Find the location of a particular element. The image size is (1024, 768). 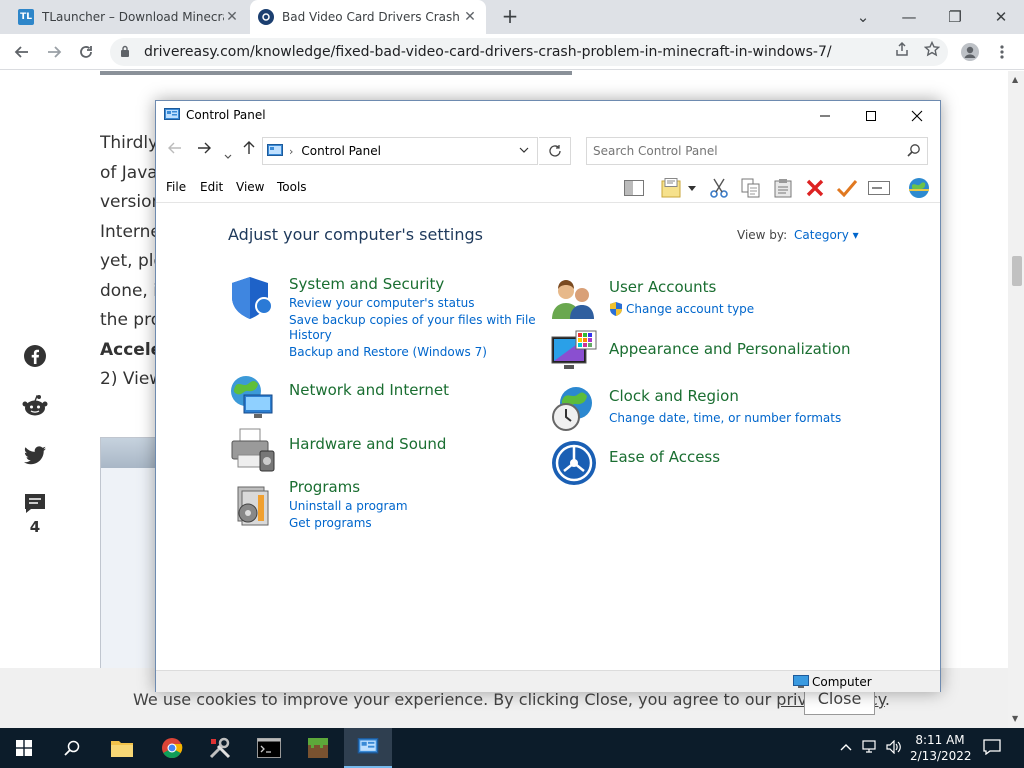

checkmark-icon is located at coordinates (847, 188).